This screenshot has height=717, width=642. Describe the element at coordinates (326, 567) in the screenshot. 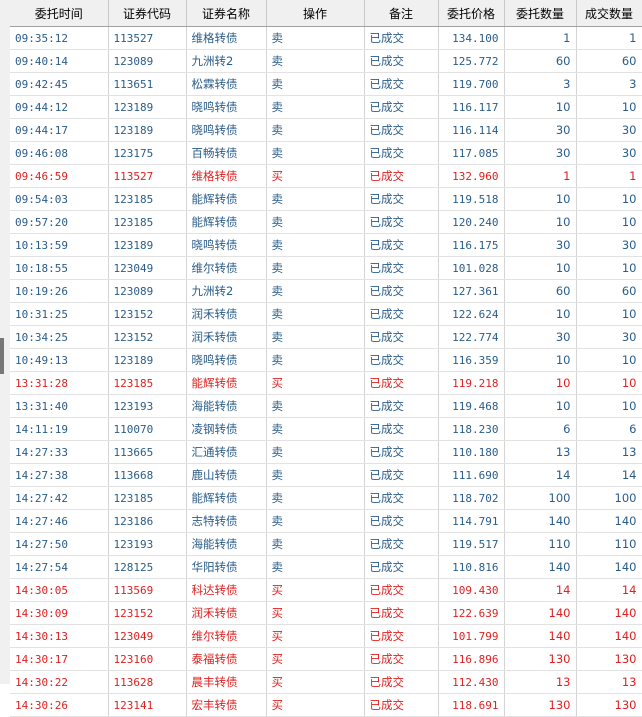

I see `table-row: 14:27:54 128125 华阳转债卖已成交 110.816 140 140` at that location.